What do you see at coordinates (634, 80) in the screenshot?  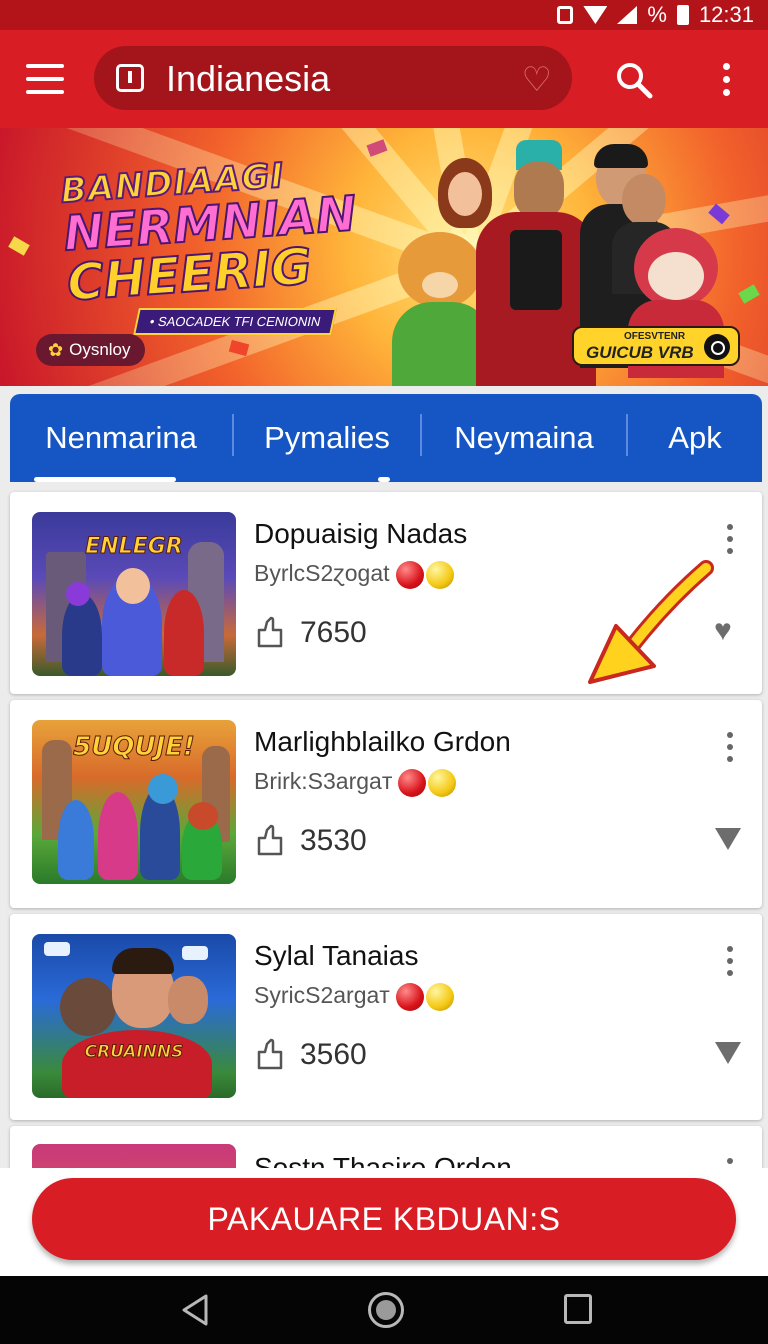 I see `search-icon` at bounding box center [634, 80].